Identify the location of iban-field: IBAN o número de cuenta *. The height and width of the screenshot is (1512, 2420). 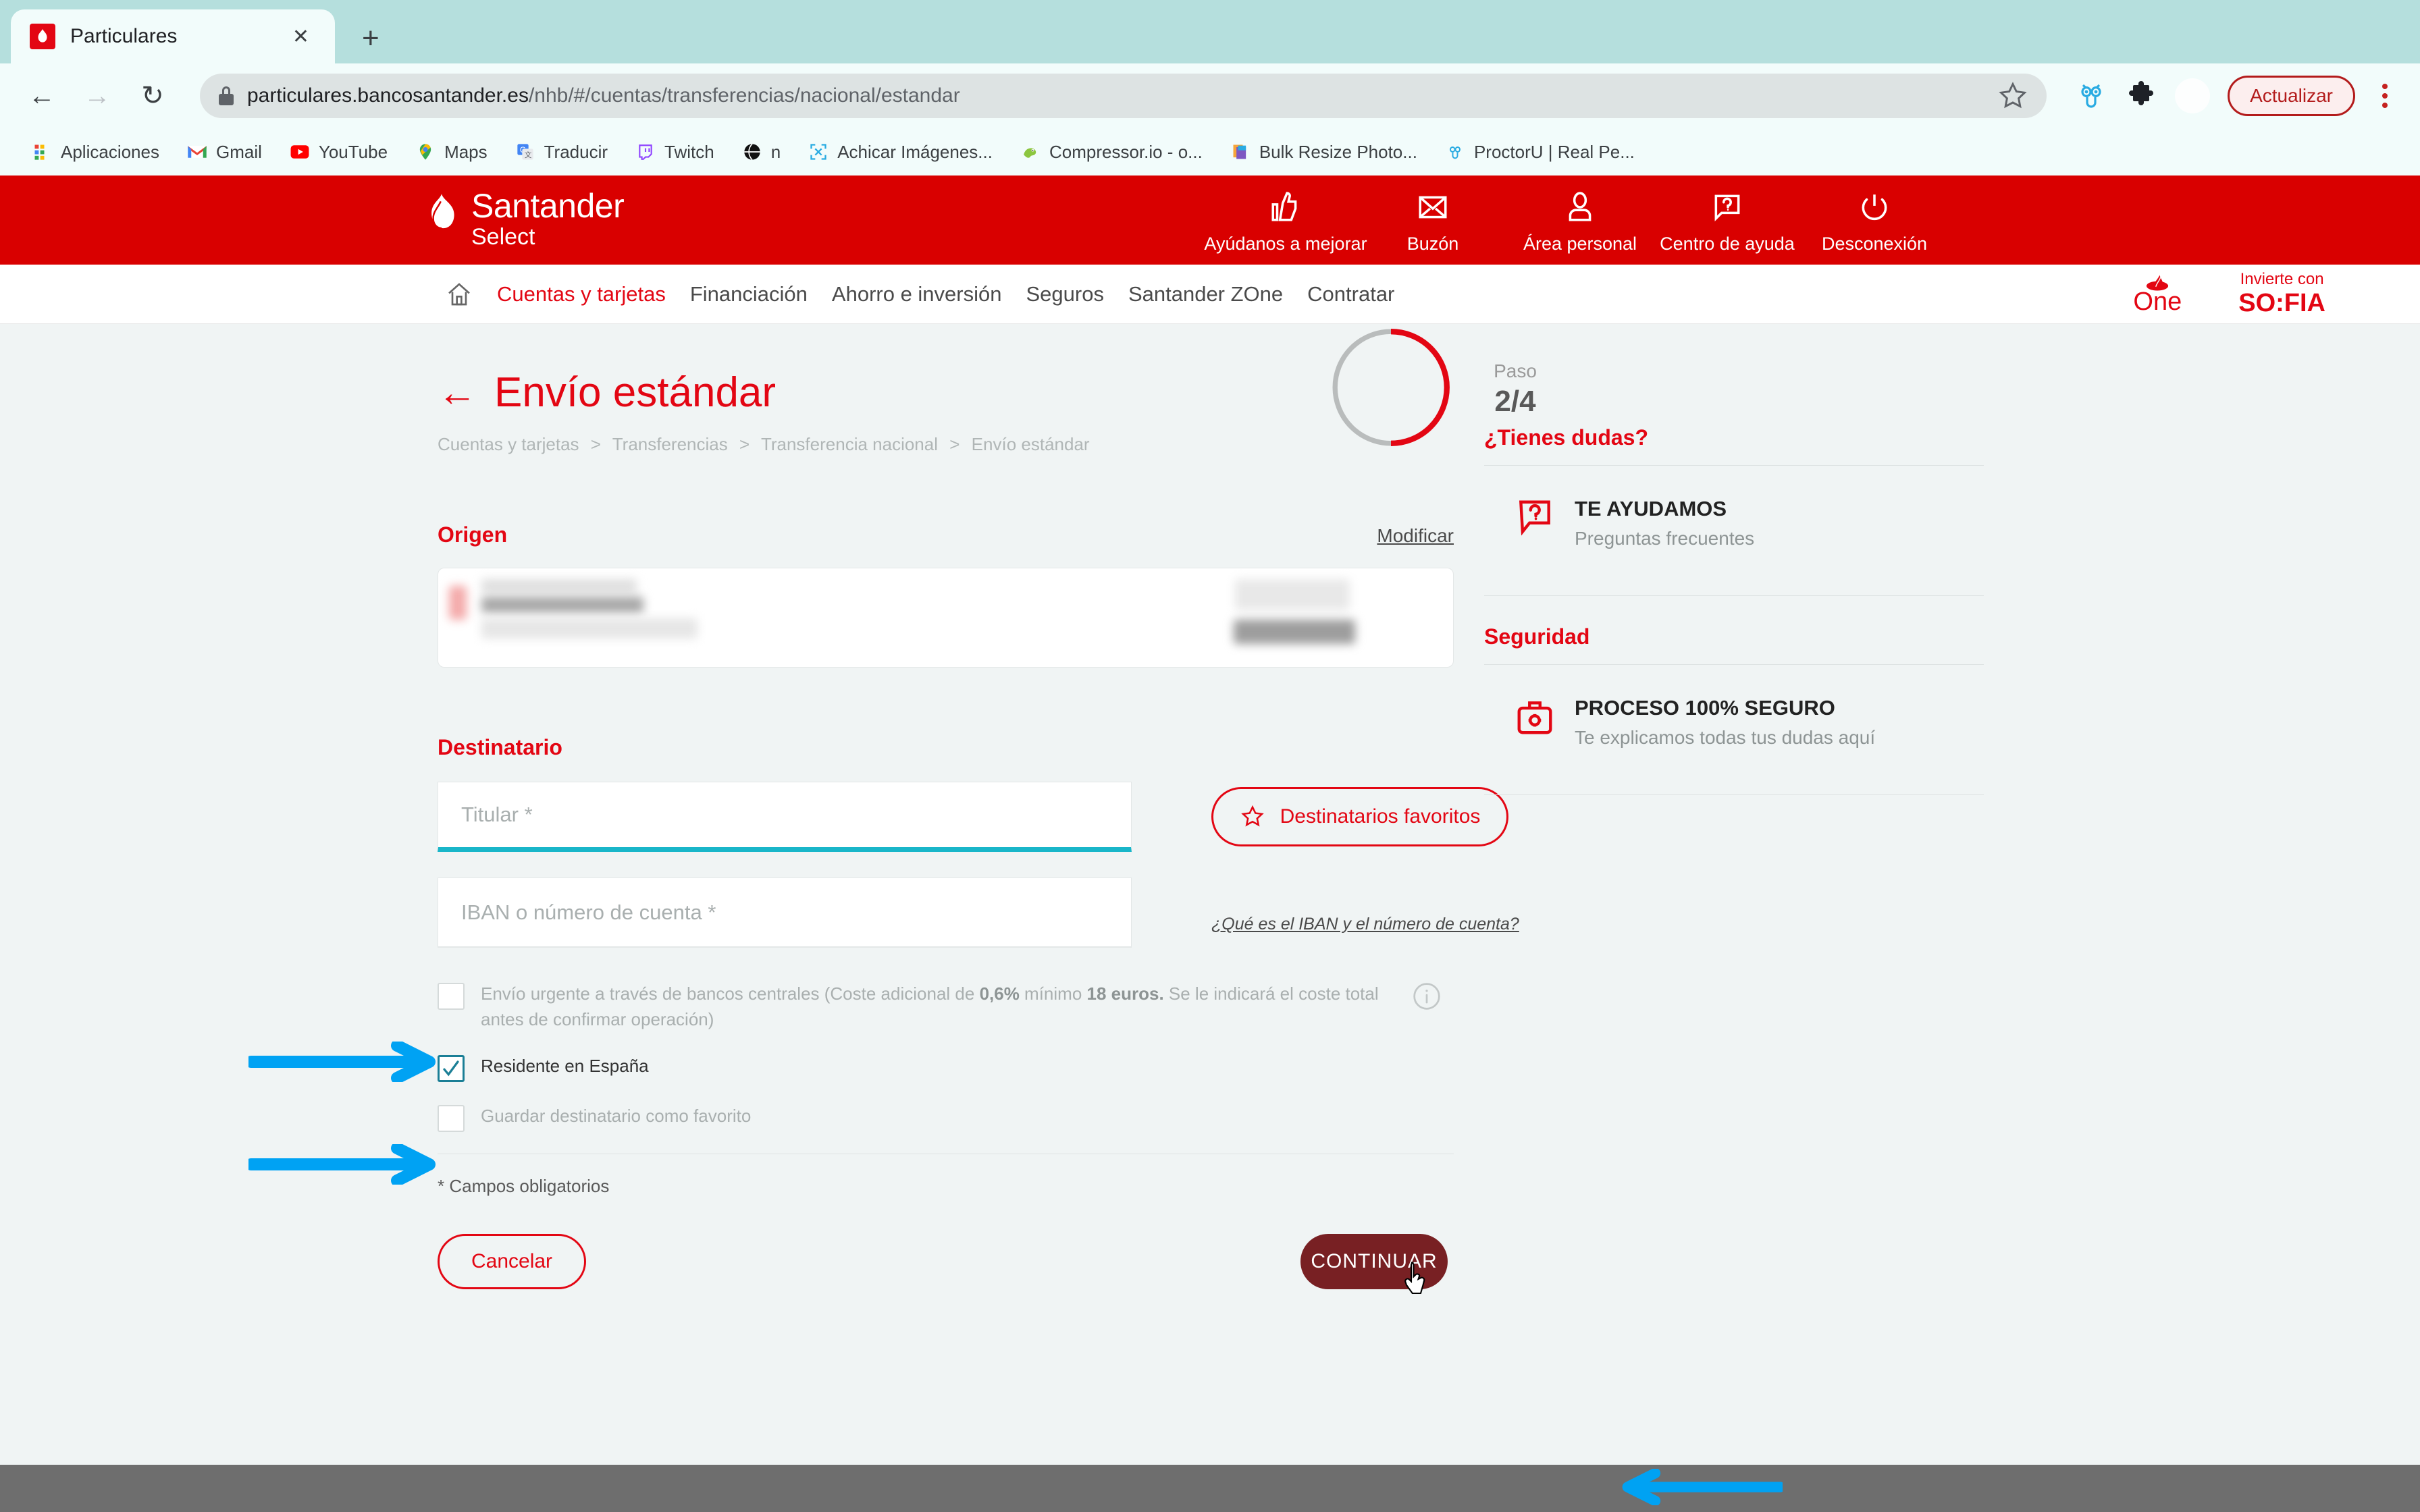
(785, 913).